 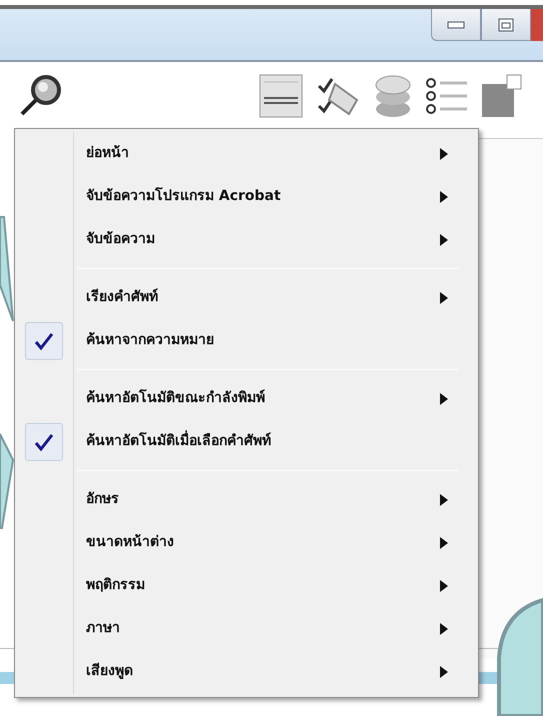 I want to click on document-icon, so click(x=281, y=96).